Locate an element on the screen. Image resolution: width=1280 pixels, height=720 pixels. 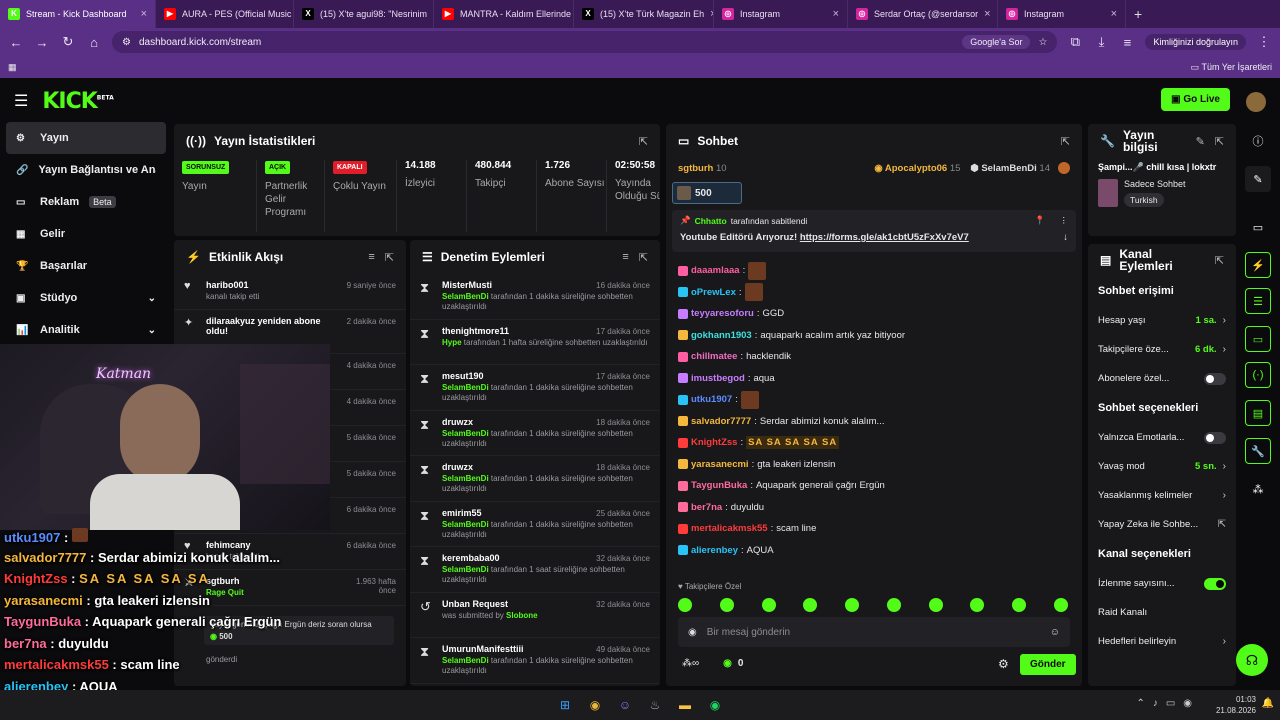
chat-message: teyyaresoforu: GGD is located at coordinates (874, 314).